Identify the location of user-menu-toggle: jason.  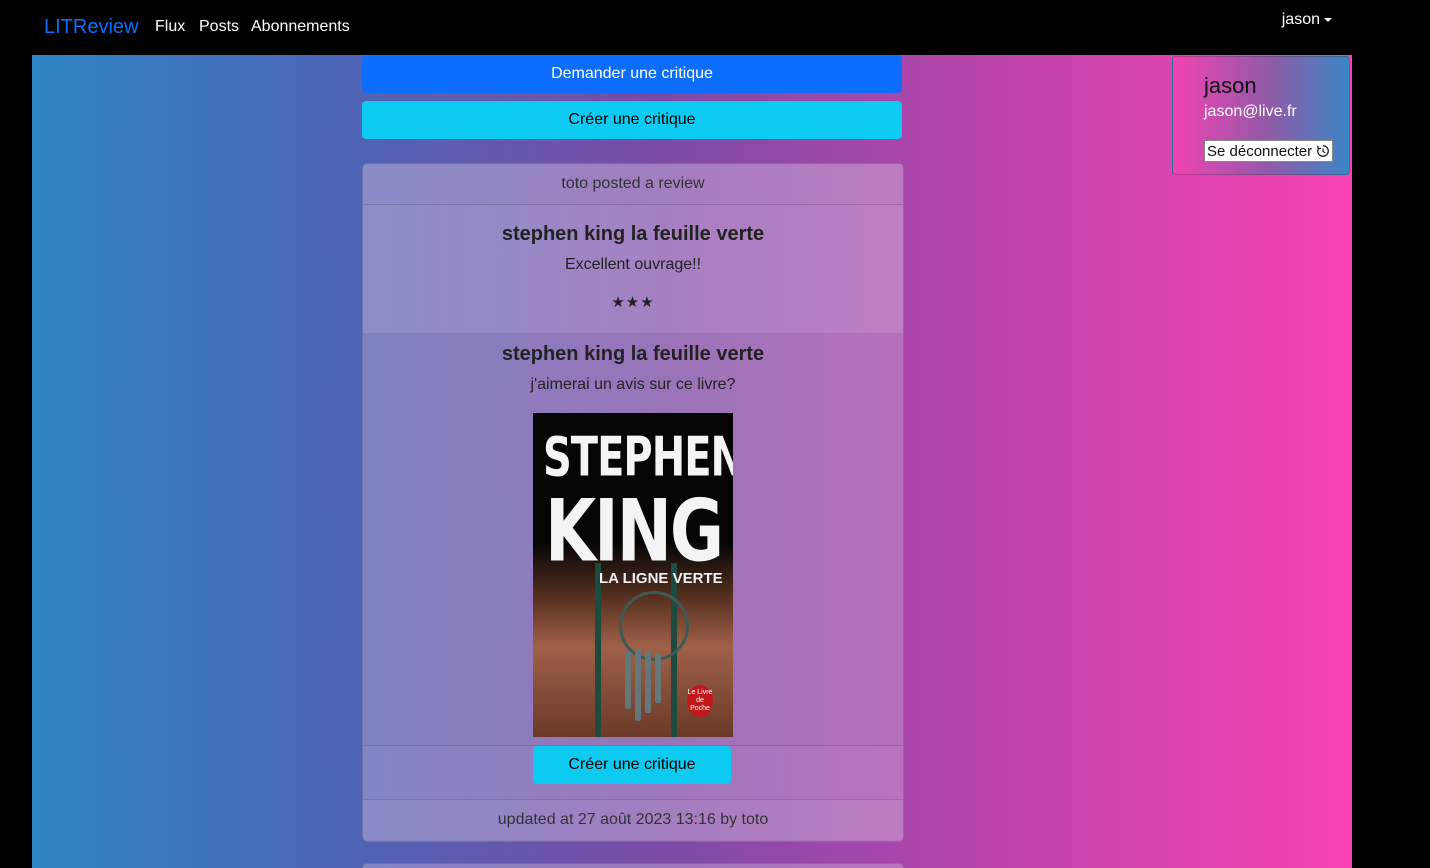
(1307, 20).